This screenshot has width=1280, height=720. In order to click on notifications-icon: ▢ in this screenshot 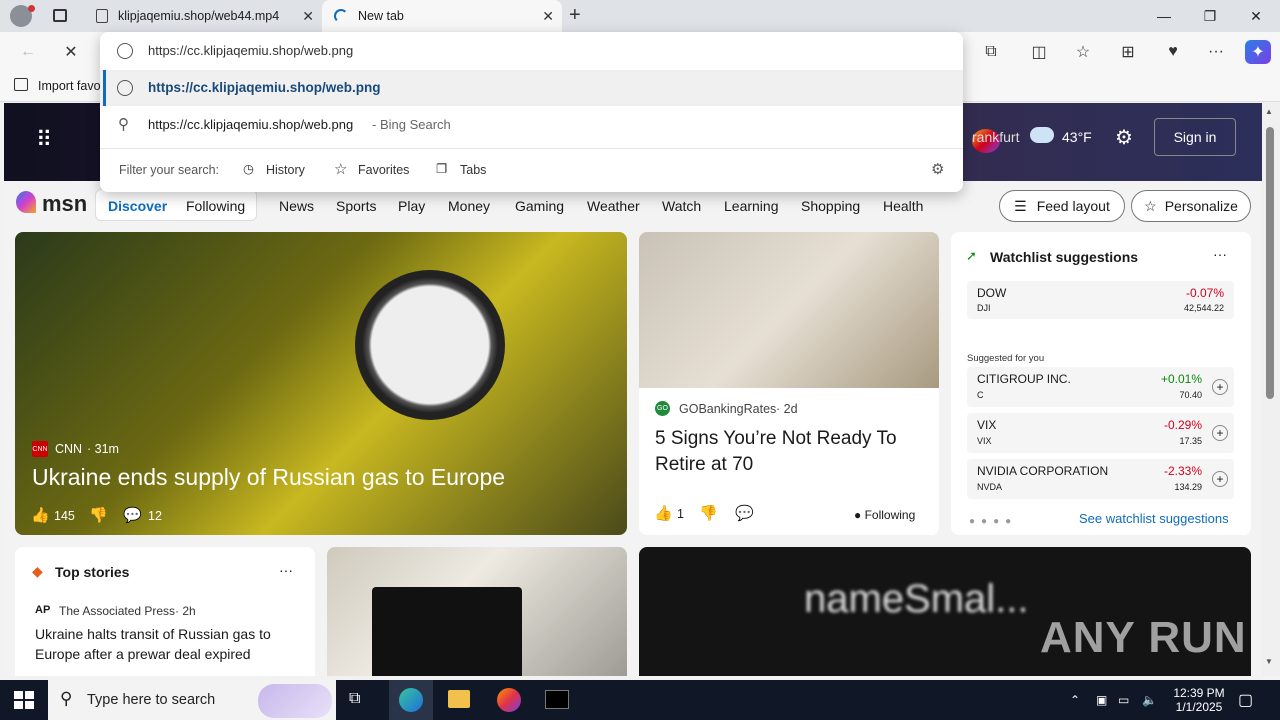, I will do `click(1245, 700)`.